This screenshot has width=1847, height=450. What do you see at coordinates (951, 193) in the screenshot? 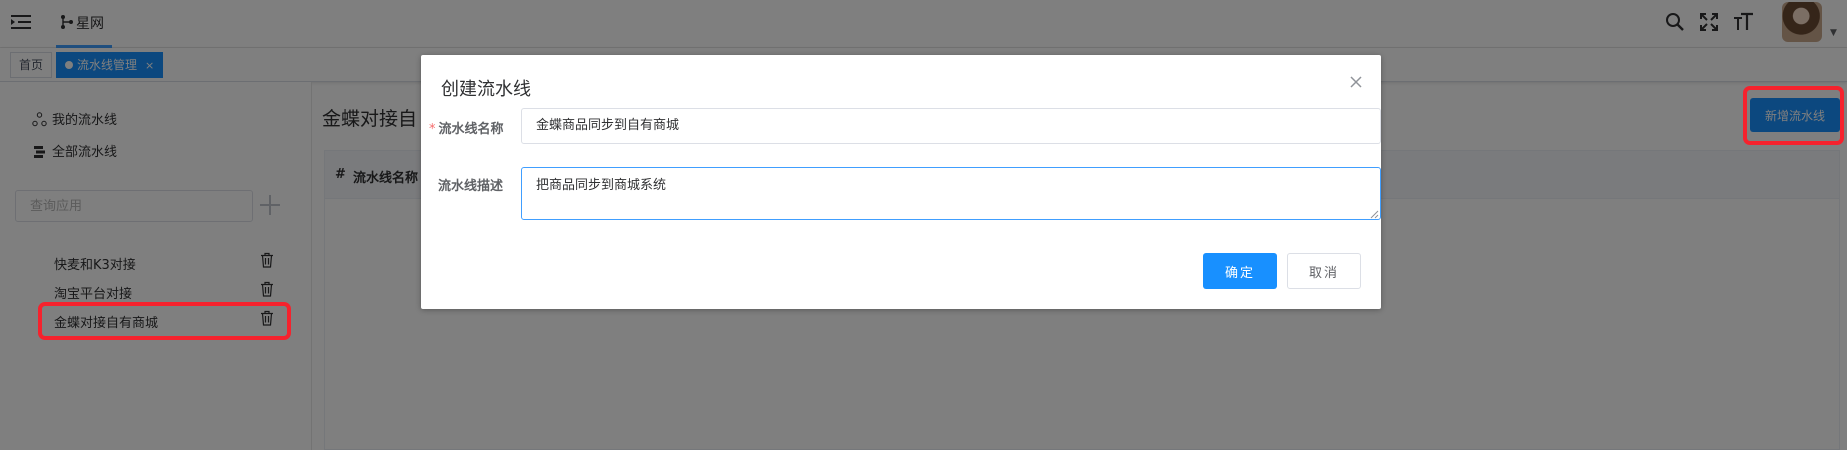
I see `pipeline-description-textarea: 把商品同步到商城系统` at bounding box center [951, 193].